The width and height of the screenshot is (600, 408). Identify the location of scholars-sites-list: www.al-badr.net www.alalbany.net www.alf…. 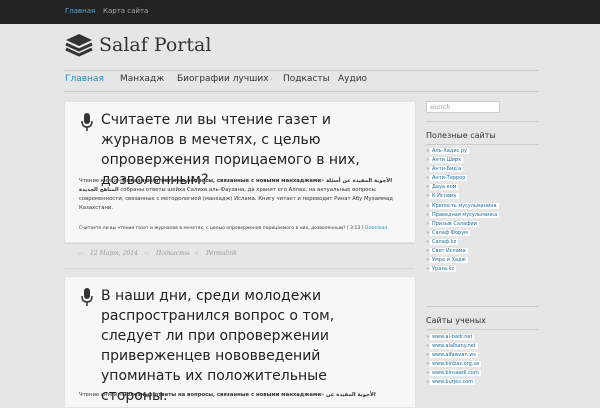
(482, 360).